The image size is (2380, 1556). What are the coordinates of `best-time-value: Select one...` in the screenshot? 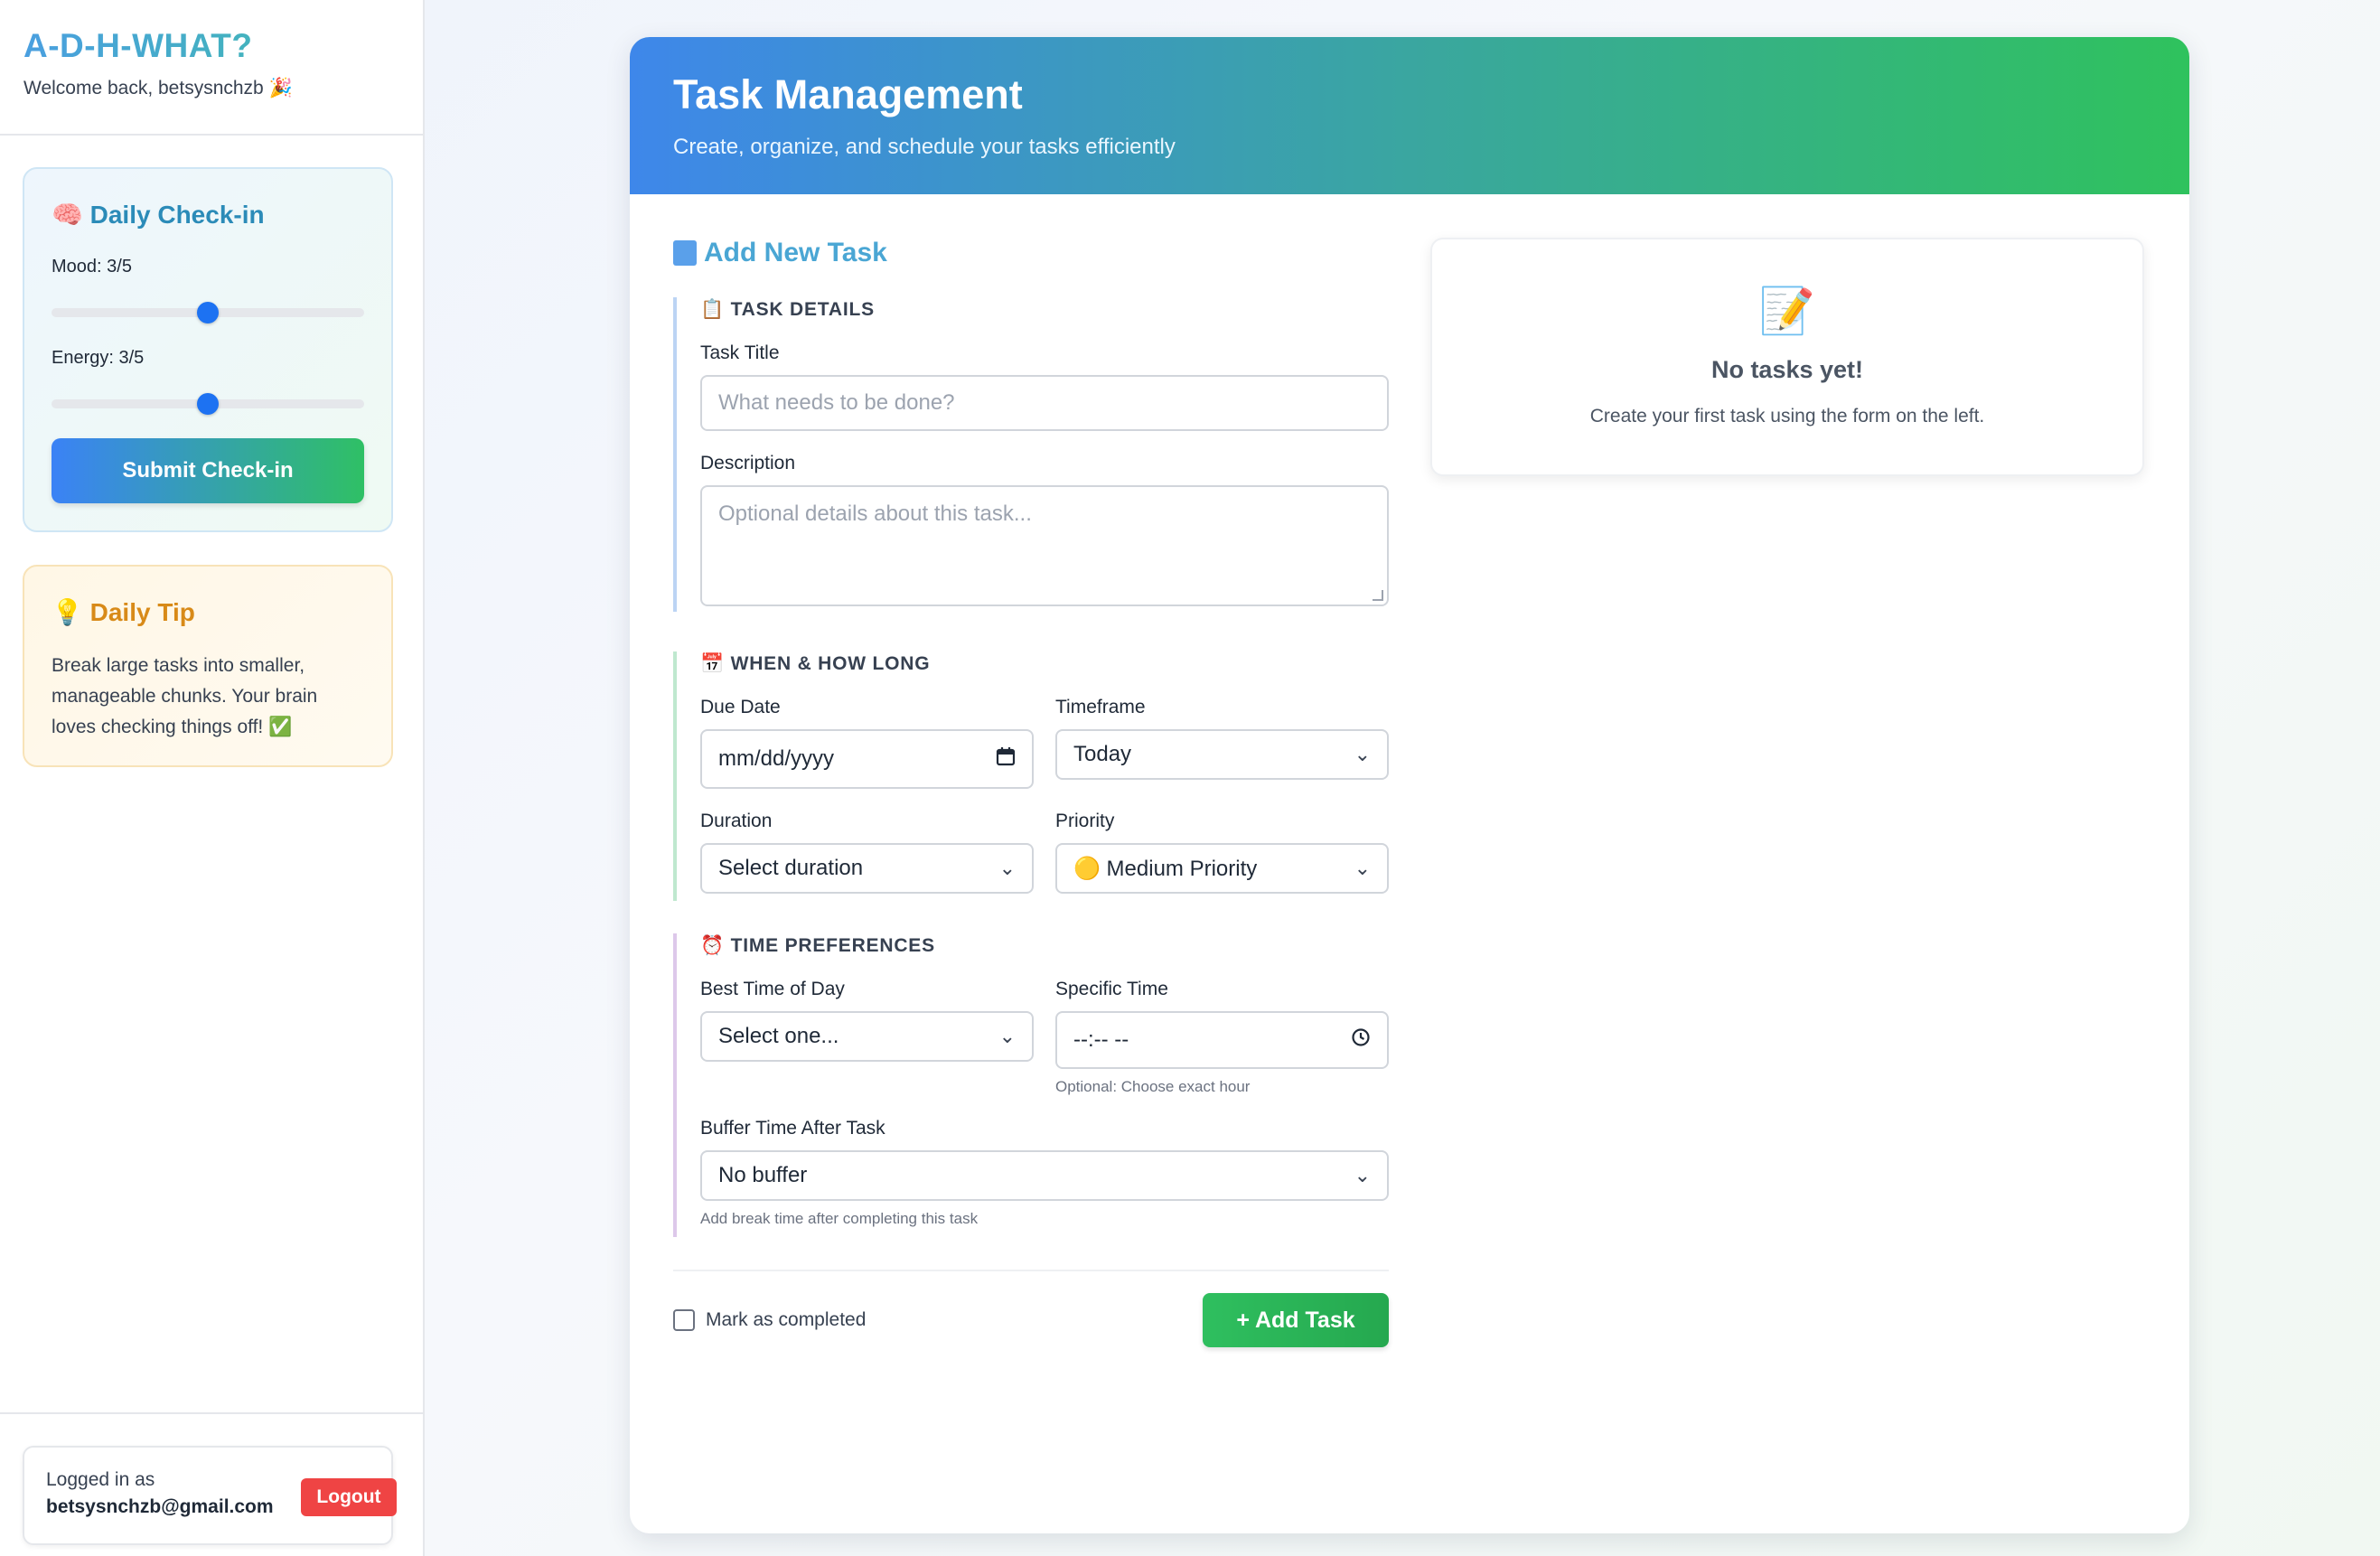 It's located at (778, 1036).